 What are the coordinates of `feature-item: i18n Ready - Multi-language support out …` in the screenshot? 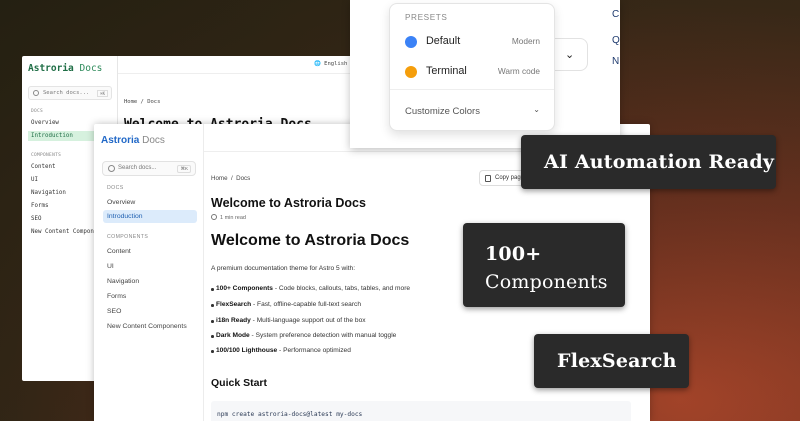 It's located at (288, 320).